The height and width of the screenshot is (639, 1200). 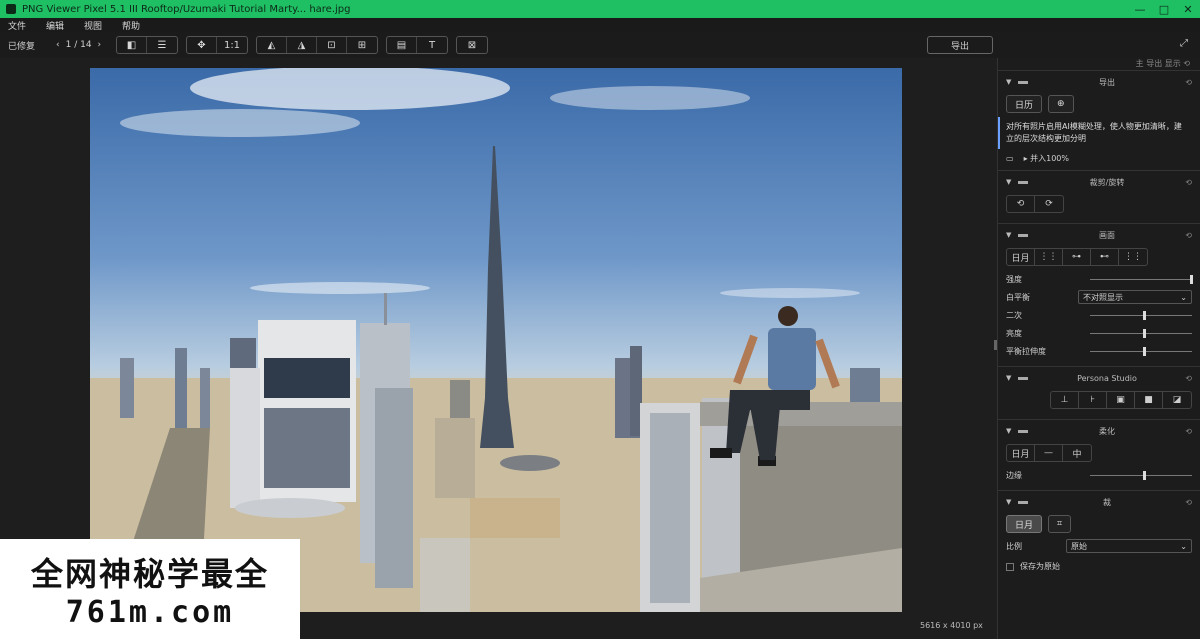 I want to click on stretch-row: 平衡拉伸度, so click(x=1099, y=351).